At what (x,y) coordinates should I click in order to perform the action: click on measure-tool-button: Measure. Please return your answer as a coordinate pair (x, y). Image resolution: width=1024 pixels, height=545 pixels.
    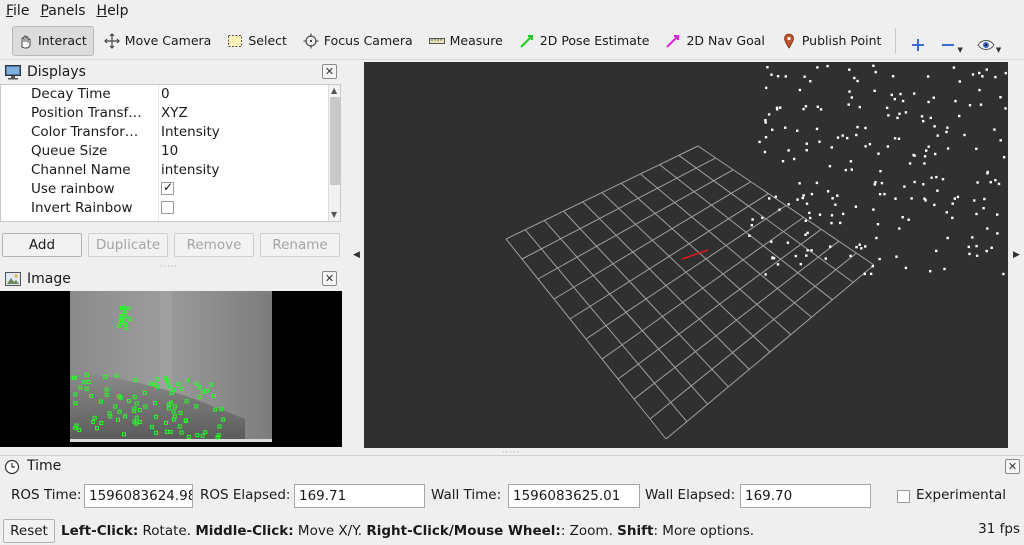
    Looking at the image, I should click on (467, 41).